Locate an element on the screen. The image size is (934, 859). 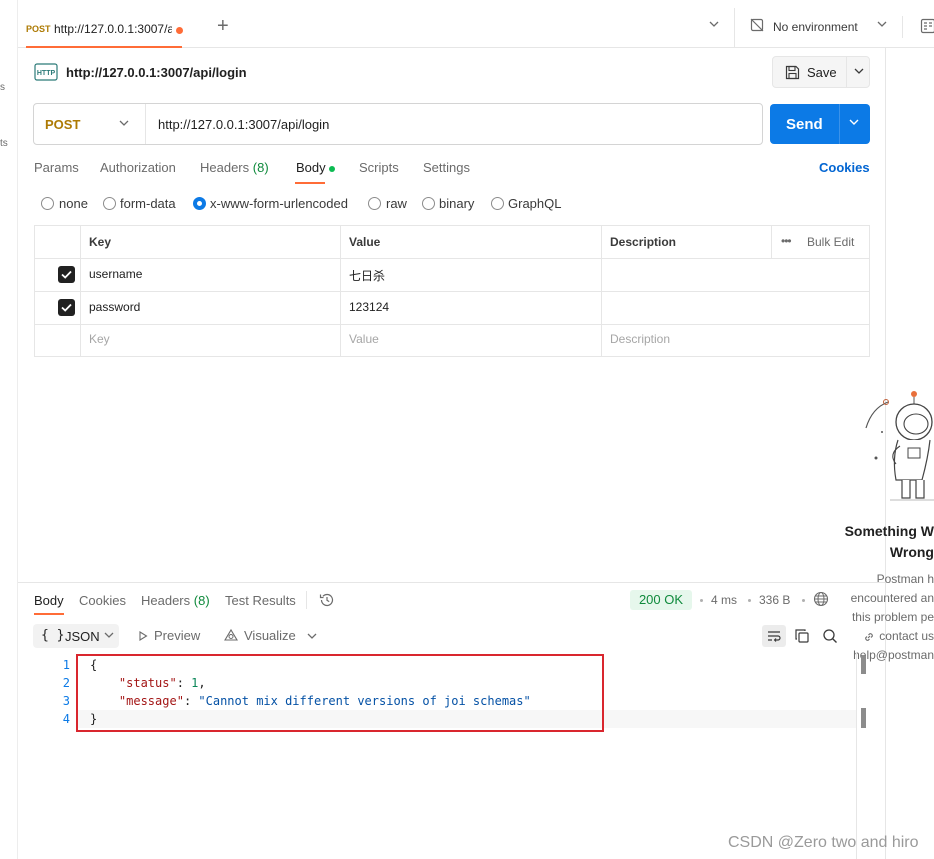
response-tab-cookies: Cookies is located at coordinates (102, 600).